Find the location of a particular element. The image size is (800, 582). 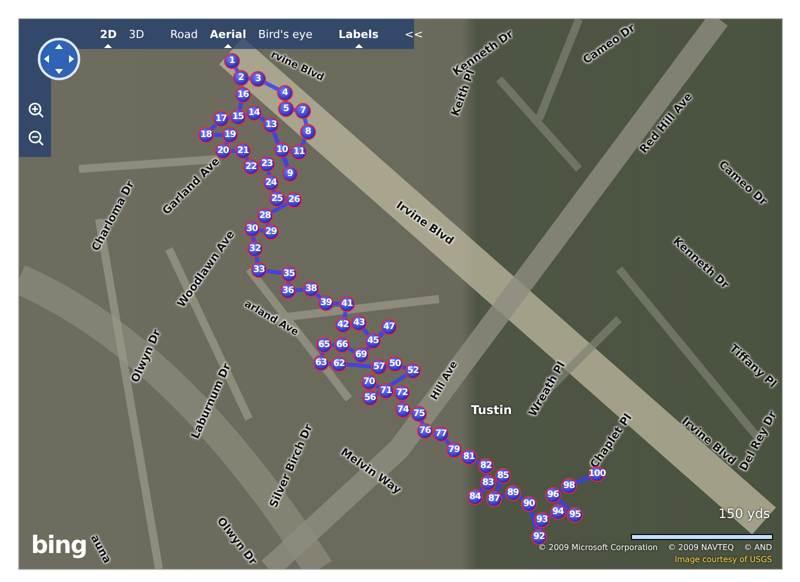

copyright-text: © 2009 Microsoft Corporation is located at coordinates (598, 547).